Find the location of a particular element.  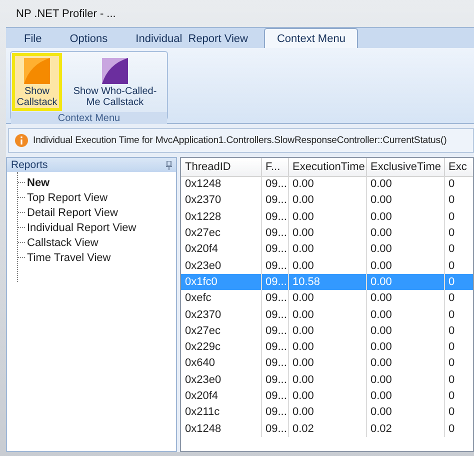

column-header: ExclusiveTime is located at coordinates (405, 167).